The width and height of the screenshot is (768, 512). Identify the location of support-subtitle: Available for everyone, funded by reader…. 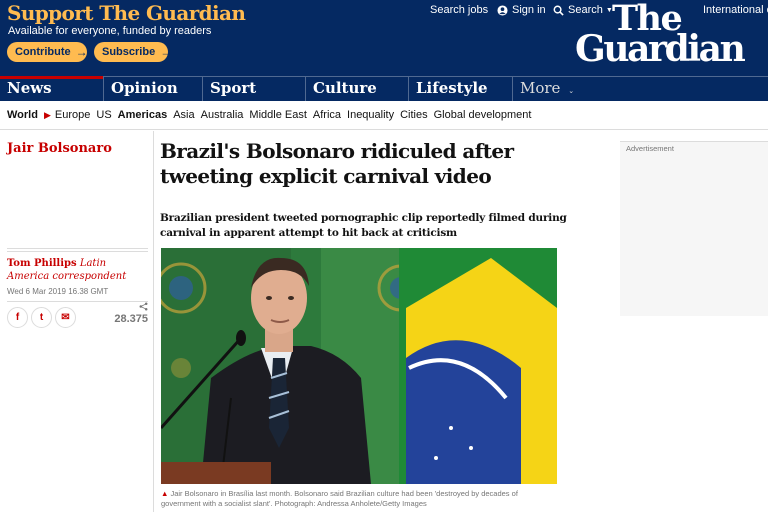
(110, 31).